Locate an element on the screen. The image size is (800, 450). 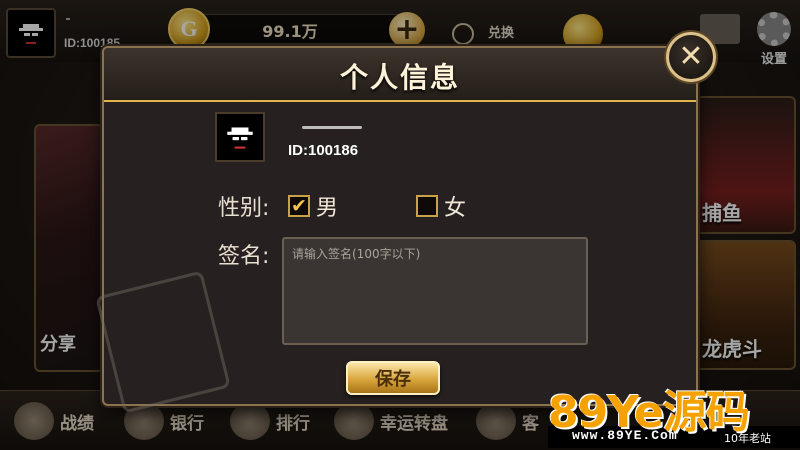
avatar-hat-man-icon is located at coordinates (240, 138).